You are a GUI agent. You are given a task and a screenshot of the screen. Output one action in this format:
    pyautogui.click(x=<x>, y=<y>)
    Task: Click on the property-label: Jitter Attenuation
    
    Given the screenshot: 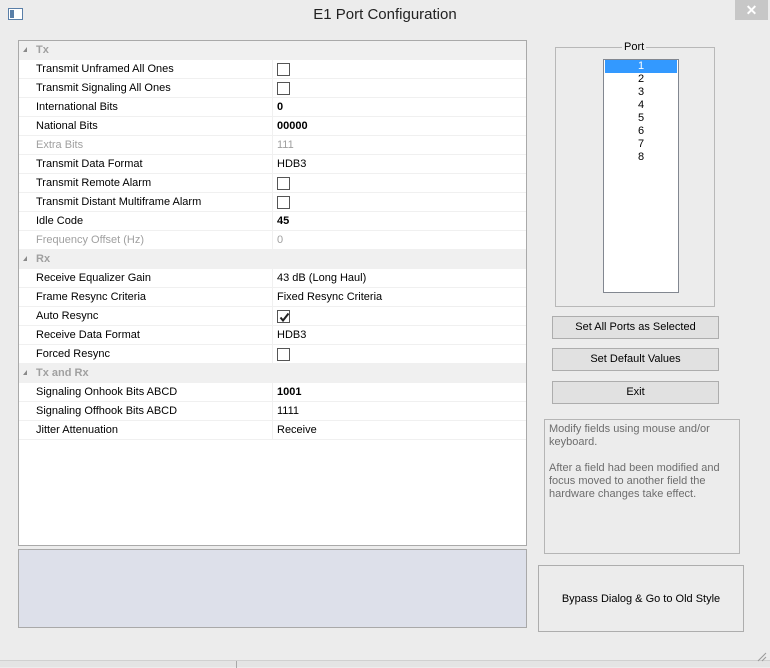 What is the action you would take?
    pyautogui.click(x=77, y=430)
    